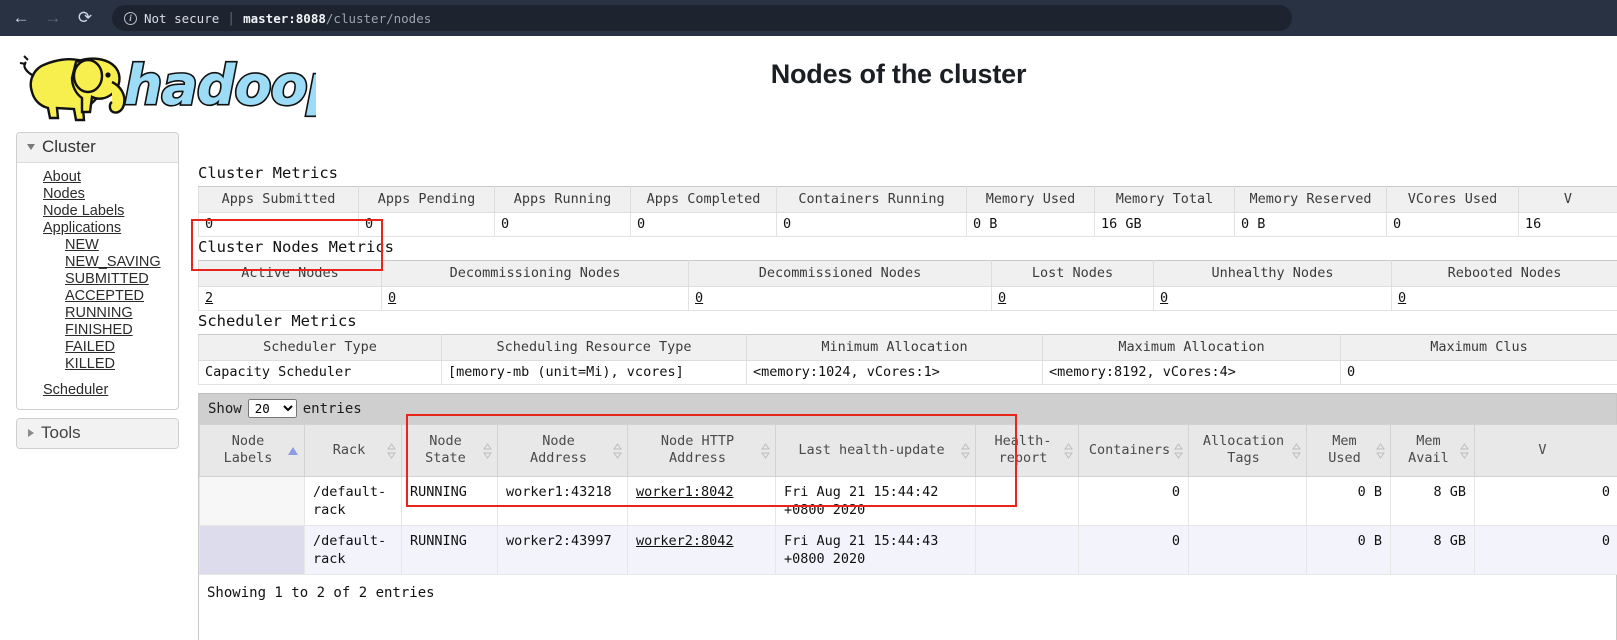 The height and width of the screenshot is (640, 1617). What do you see at coordinates (701, 450) in the screenshot?
I see `col-node-http-address: Node HTTP Address` at bounding box center [701, 450].